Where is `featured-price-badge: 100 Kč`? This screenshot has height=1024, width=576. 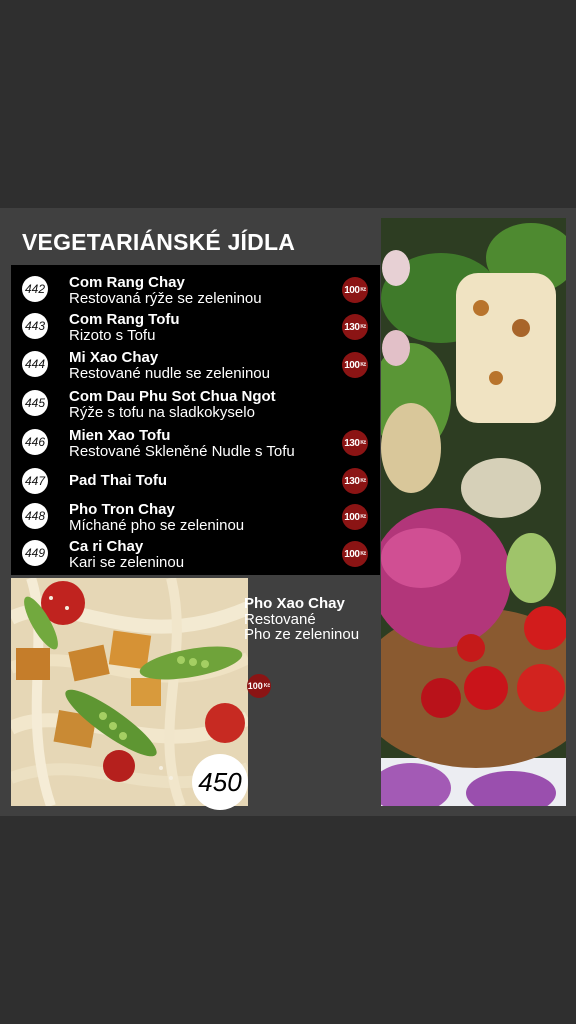 featured-price-badge: 100 Kč is located at coordinates (259, 686).